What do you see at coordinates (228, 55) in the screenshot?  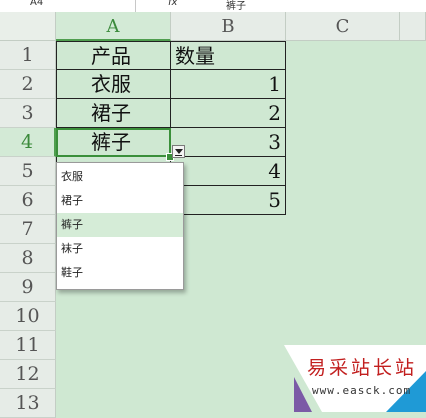 I see `cell-b1: 数量` at bounding box center [228, 55].